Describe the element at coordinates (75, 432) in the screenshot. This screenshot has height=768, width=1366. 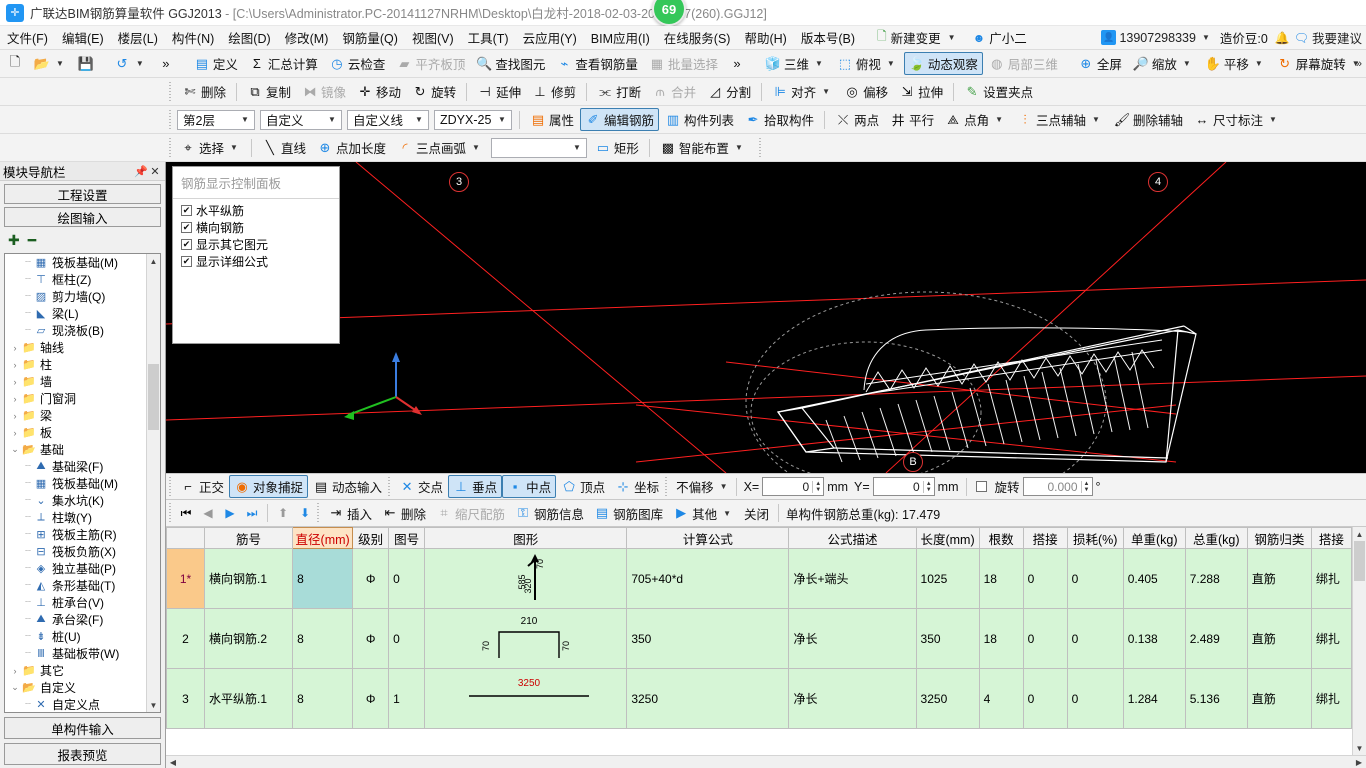
I see `tree-node: › 📁 板` at that location.